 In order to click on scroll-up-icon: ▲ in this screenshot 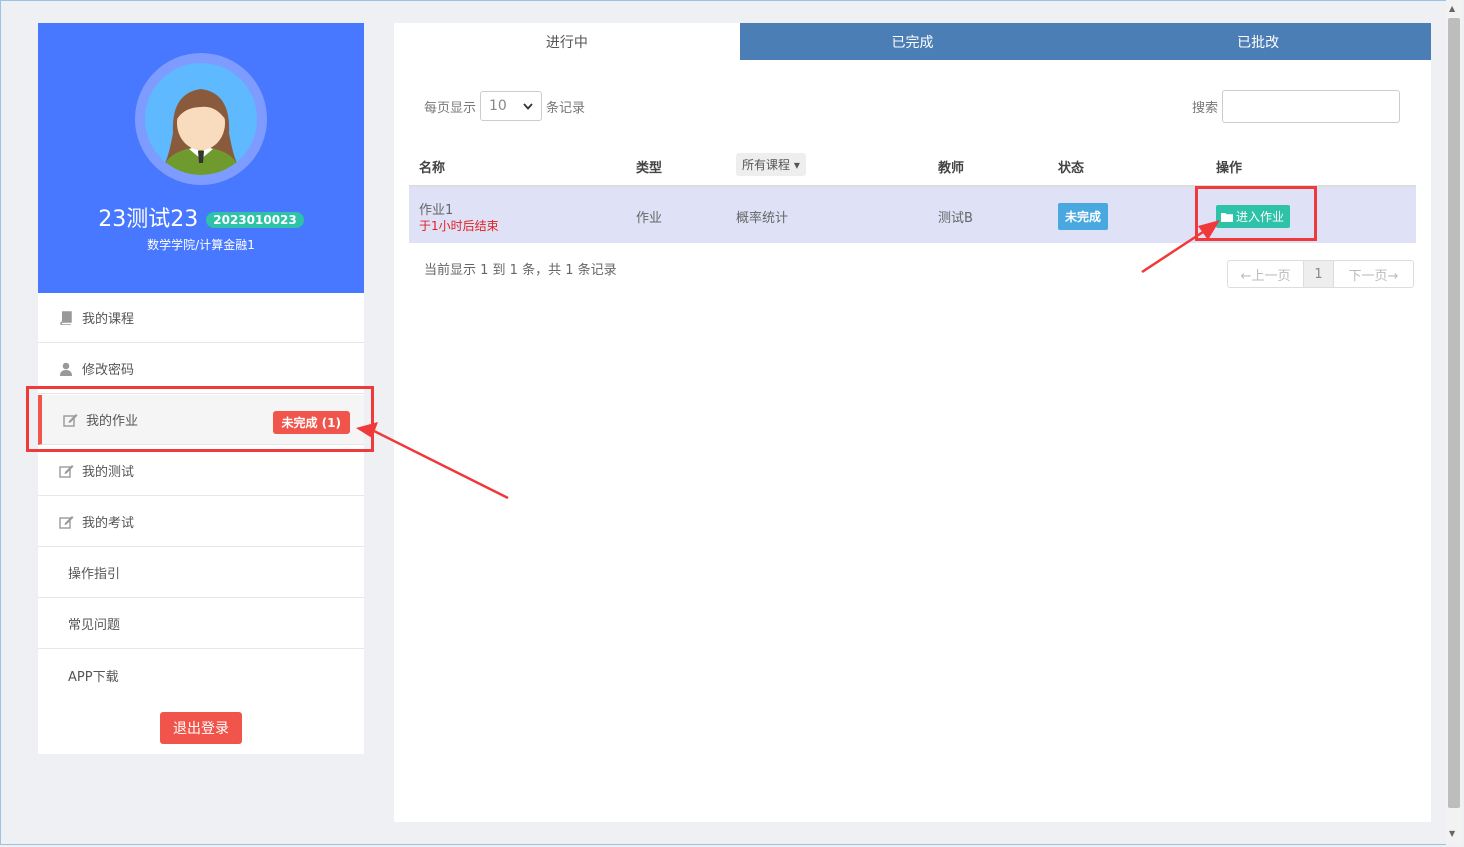, I will do `click(1452, 8)`.